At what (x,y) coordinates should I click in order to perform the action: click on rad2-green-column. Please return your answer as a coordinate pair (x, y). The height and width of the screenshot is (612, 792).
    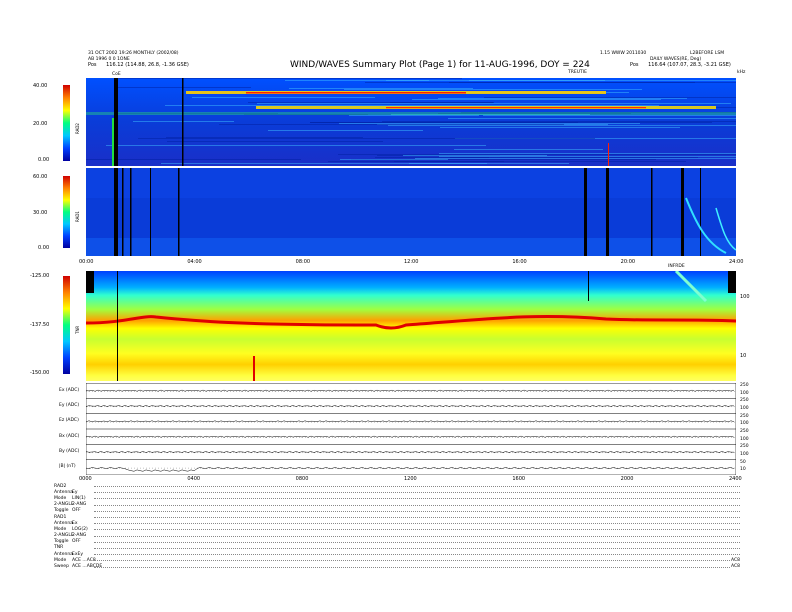
    Looking at the image, I should click on (113, 142).